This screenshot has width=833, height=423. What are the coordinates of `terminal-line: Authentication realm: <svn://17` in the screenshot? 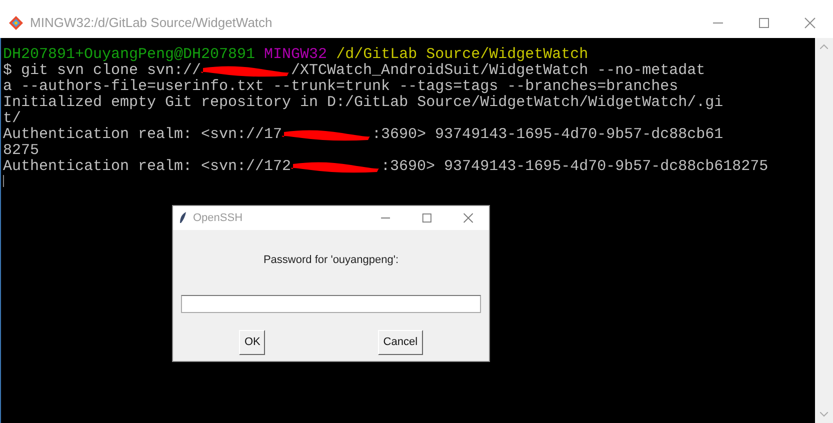 It's located at (142, 135).